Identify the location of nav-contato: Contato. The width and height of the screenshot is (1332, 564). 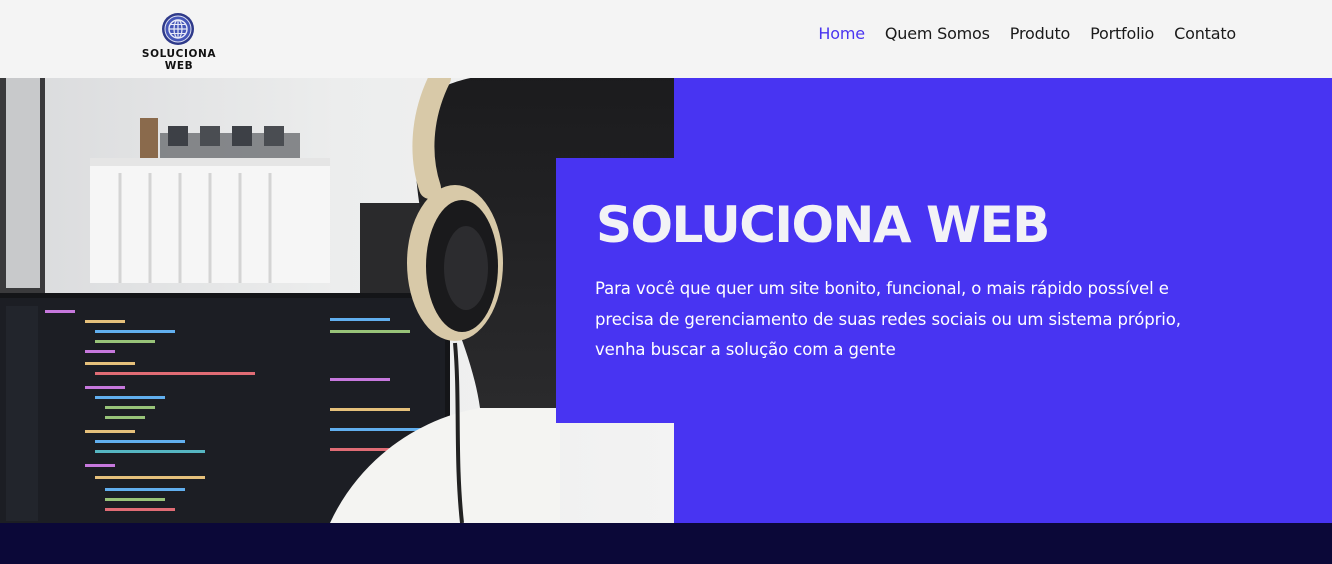
(1205, 33).